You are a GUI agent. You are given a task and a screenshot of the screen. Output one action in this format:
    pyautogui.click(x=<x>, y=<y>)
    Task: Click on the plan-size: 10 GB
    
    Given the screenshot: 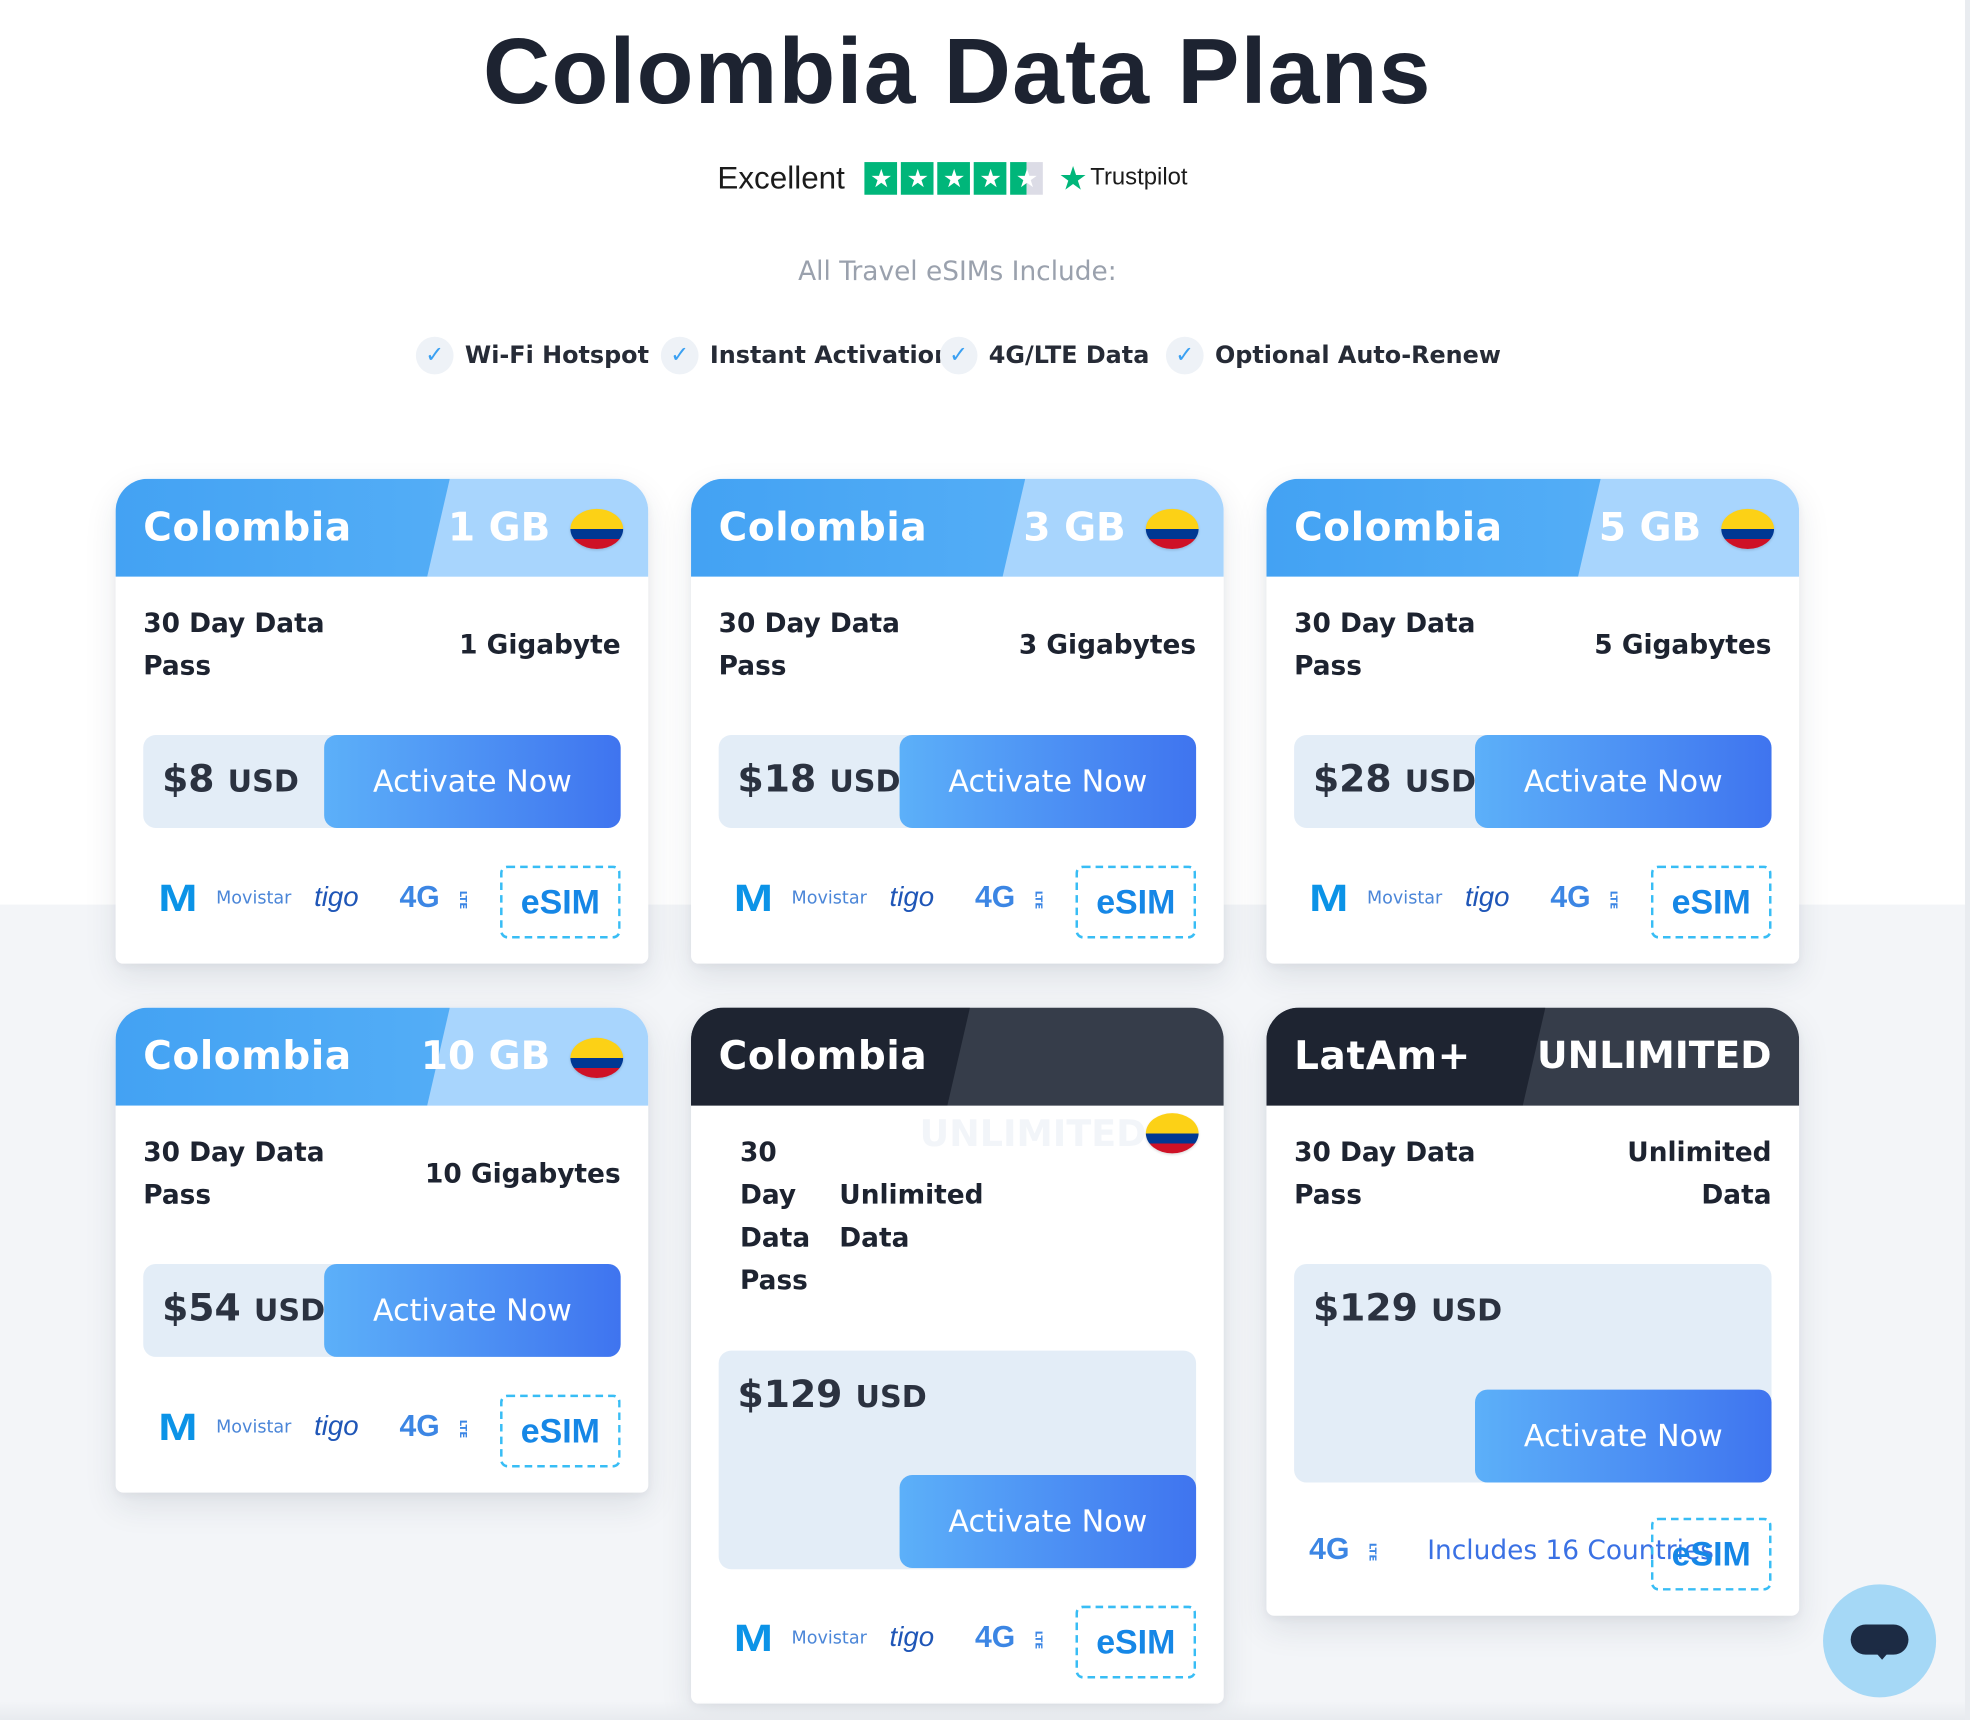 What is the action you would take?
    pyautogui.click(x=485, y=1057)
    